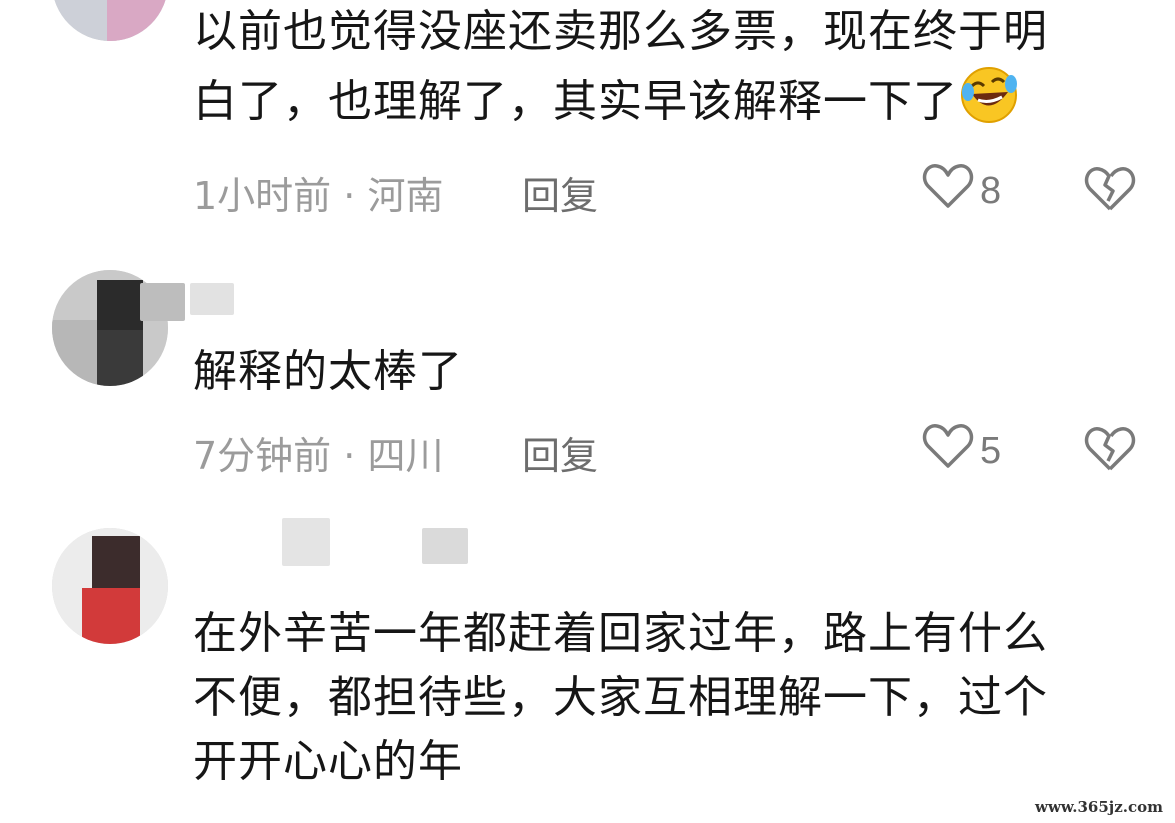  What do you see at coordinates (328, 371) in the screenshot?
I see `comment-2-text: 解释的太棒了` at bounding box center [328, 371].